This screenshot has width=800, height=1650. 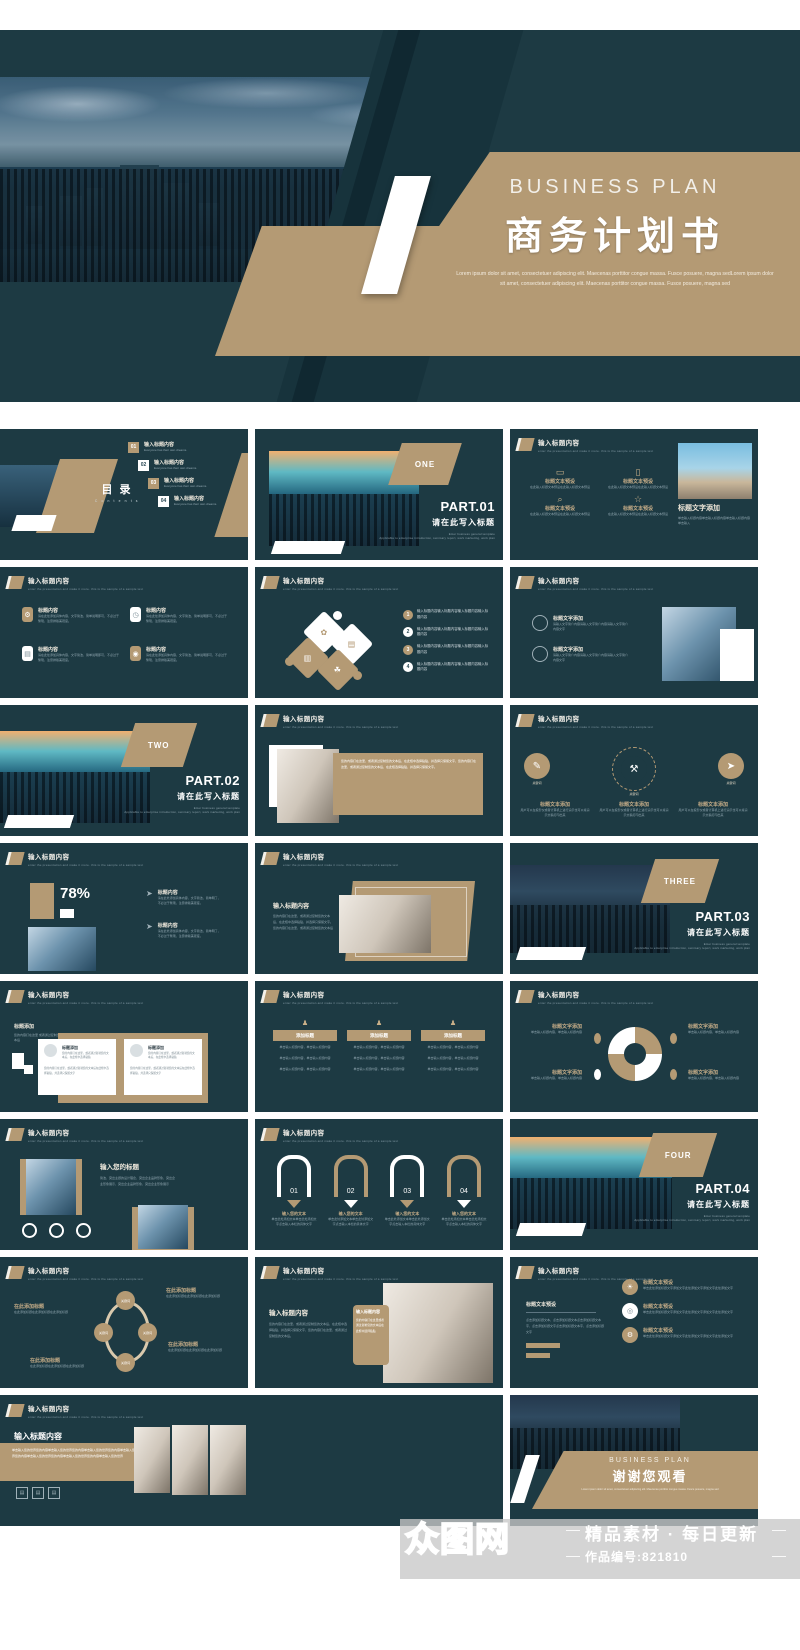 I want to click on puzzle-item-number: 4, so click(x=408, y=667).